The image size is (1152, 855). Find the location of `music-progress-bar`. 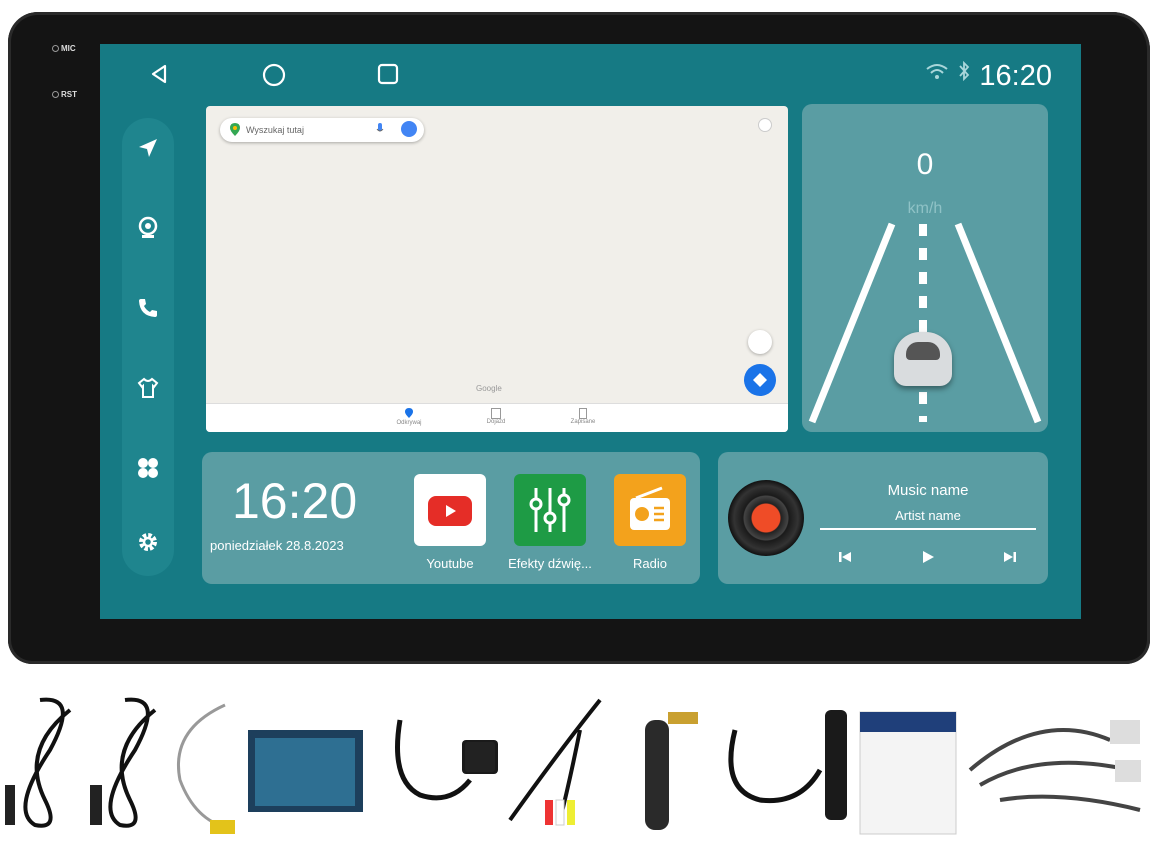

music-progress-bar is located at coordinates (928, 529).